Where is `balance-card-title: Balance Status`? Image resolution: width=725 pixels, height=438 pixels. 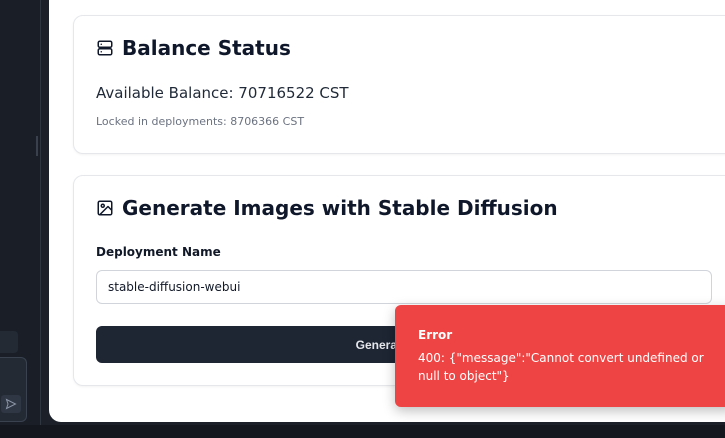
balance-card-title: Balance Status is located at coordinates (193, 48).